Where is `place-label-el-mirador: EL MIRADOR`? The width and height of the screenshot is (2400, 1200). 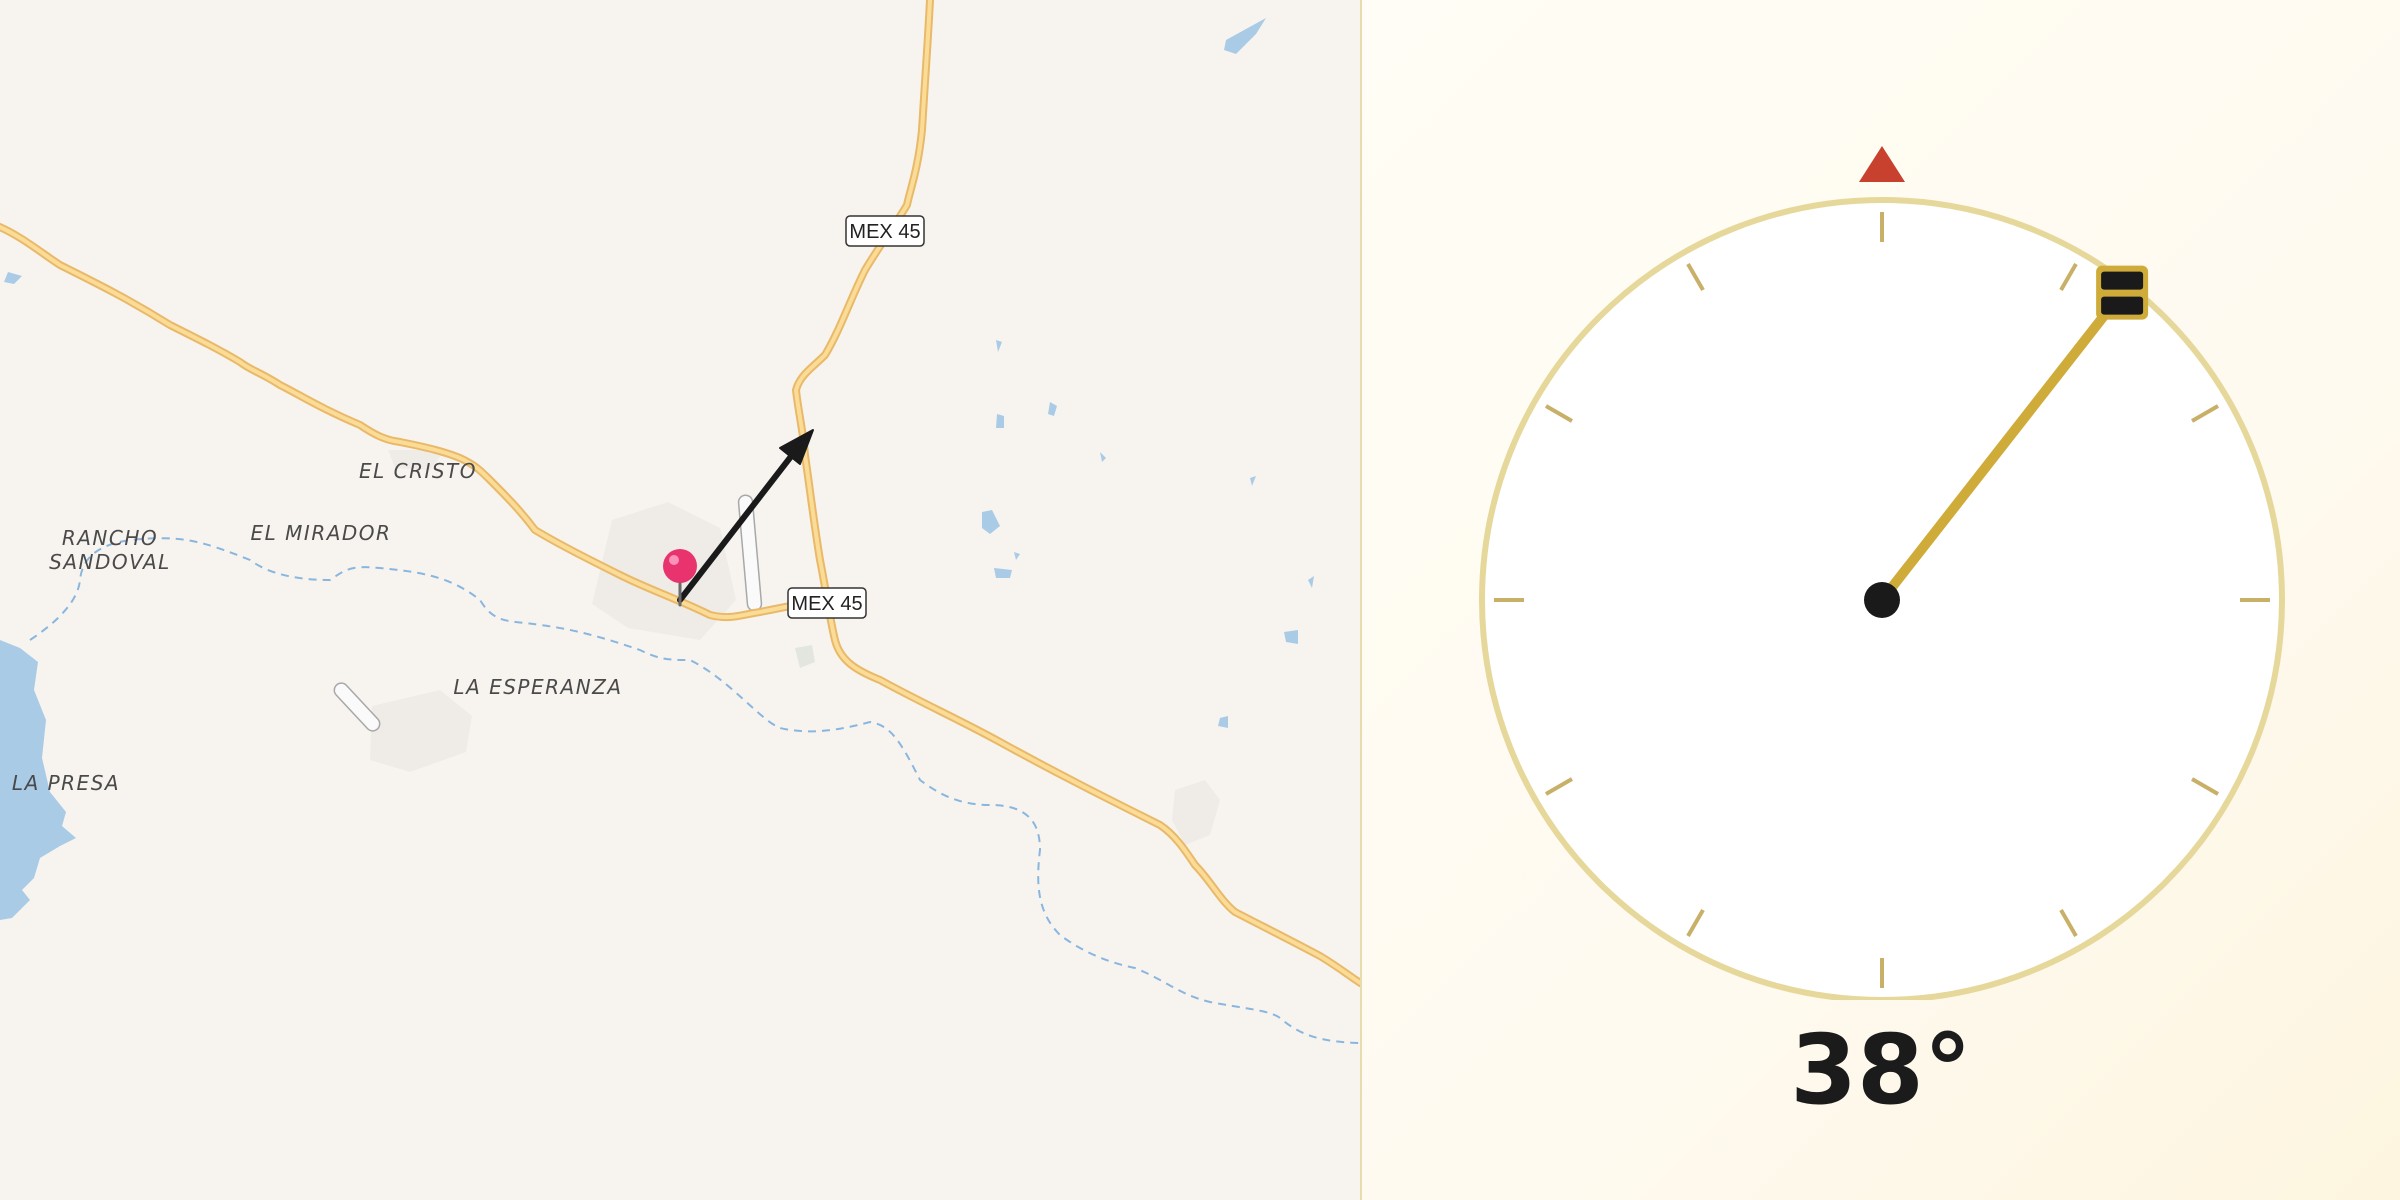
place-label-el-mirador: EL MIRADOR is located at coordinates (321, 533).